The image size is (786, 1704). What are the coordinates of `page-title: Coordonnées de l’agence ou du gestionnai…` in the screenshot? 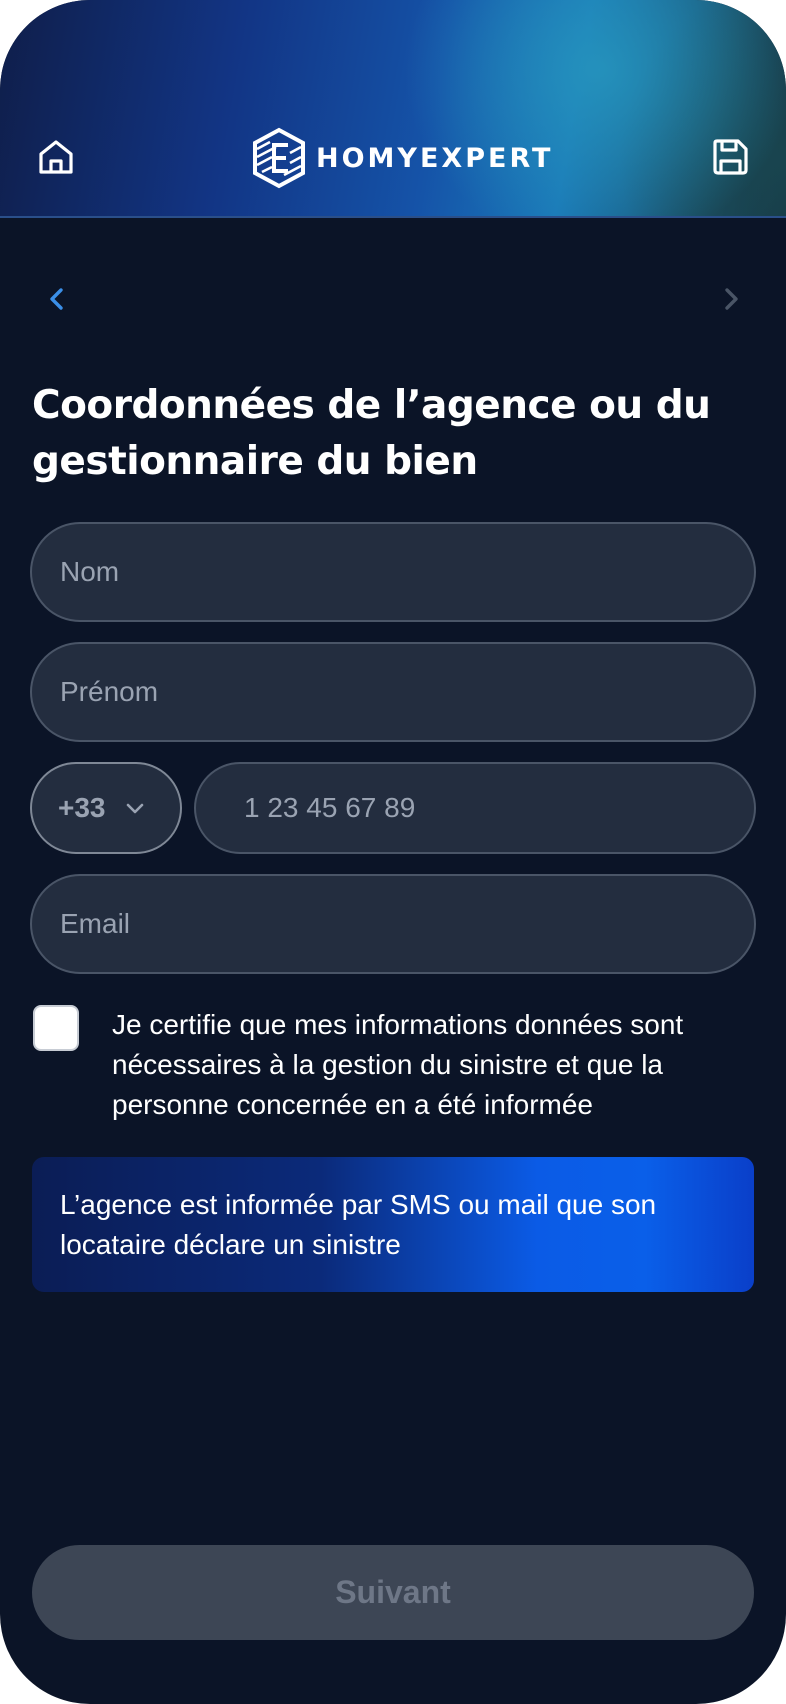 It's located at (371, 433).